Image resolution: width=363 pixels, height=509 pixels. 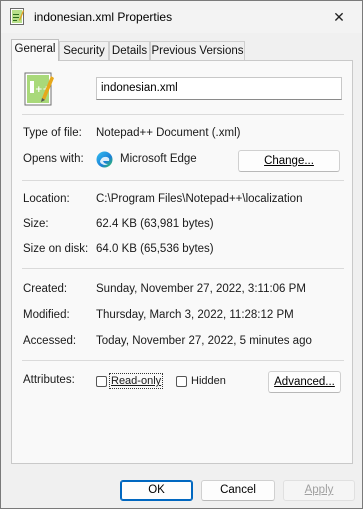 I want to click on readonly-label: Read-only, so click(x=136, y=381).